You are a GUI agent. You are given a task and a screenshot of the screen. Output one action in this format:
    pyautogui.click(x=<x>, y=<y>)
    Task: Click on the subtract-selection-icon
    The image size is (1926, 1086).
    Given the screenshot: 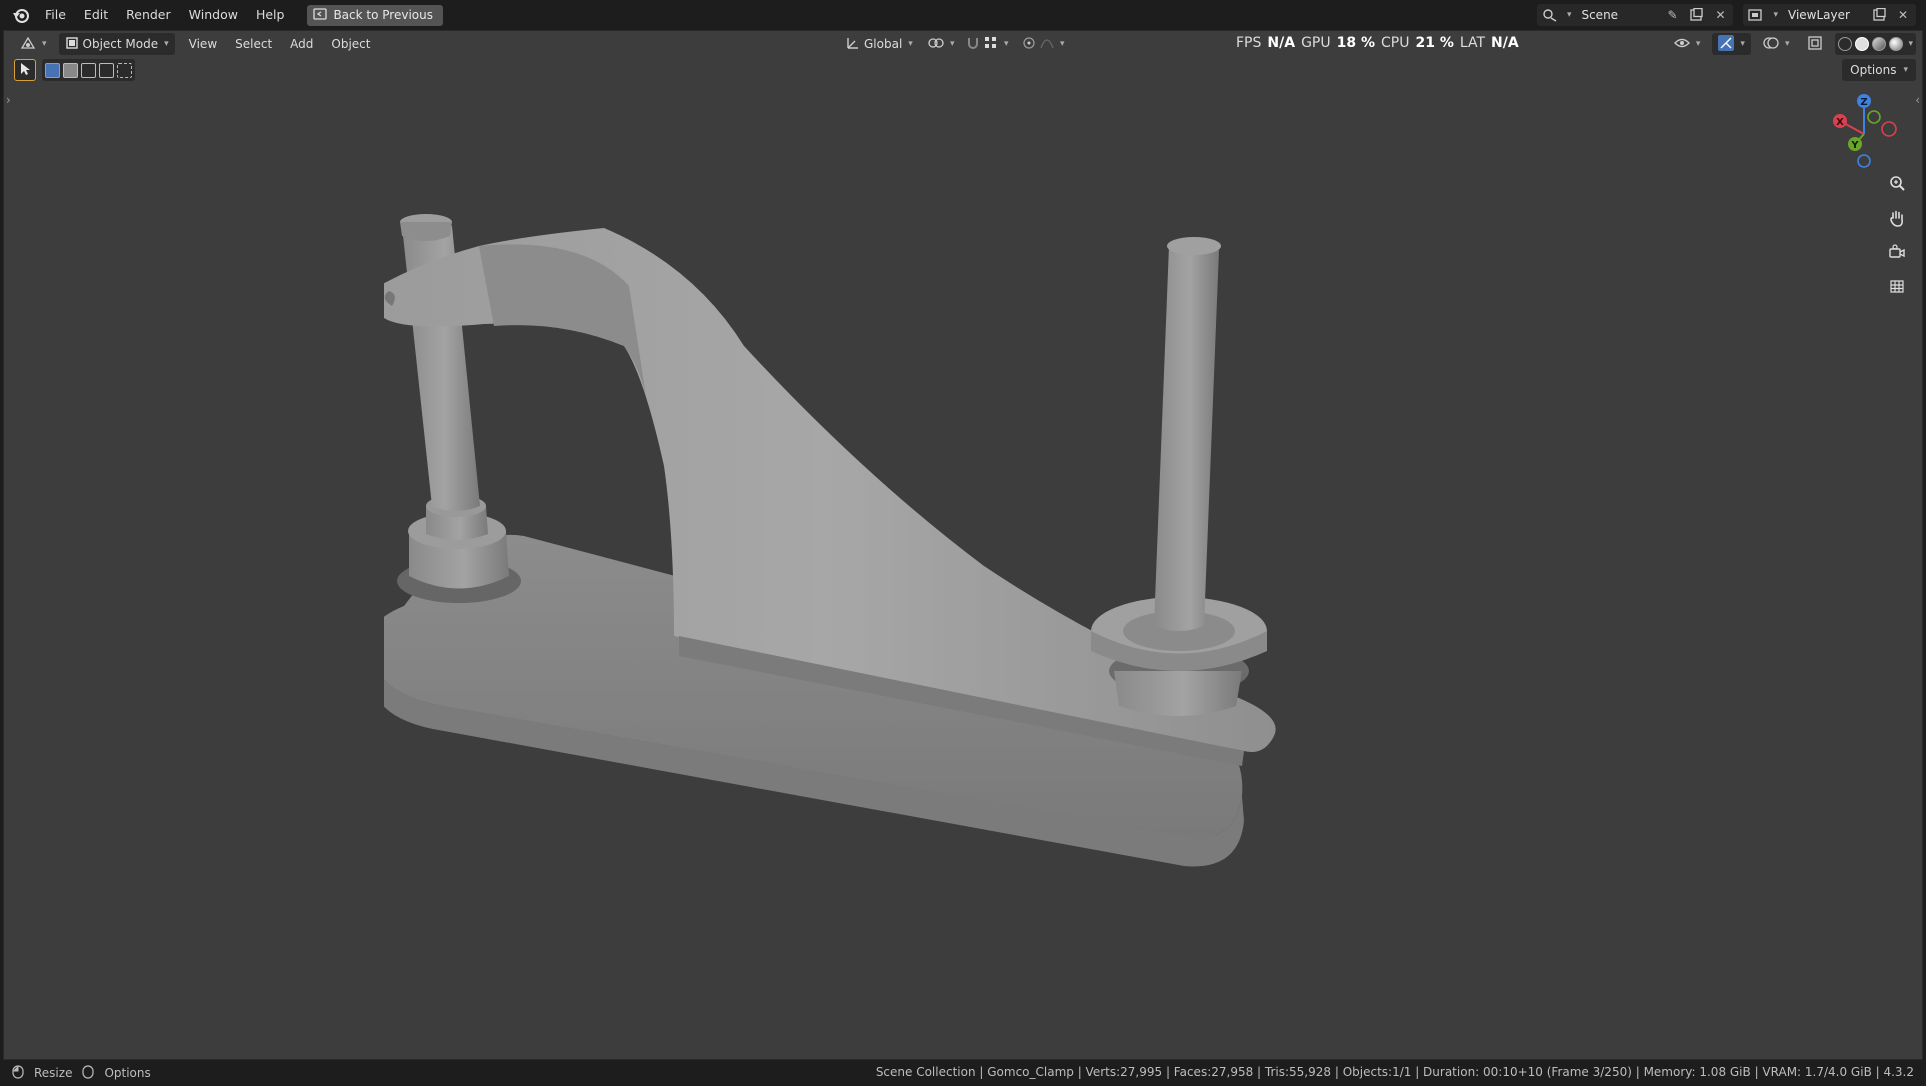 What is the action you would take?
    pyautogui.click(x=88, y=70)
    